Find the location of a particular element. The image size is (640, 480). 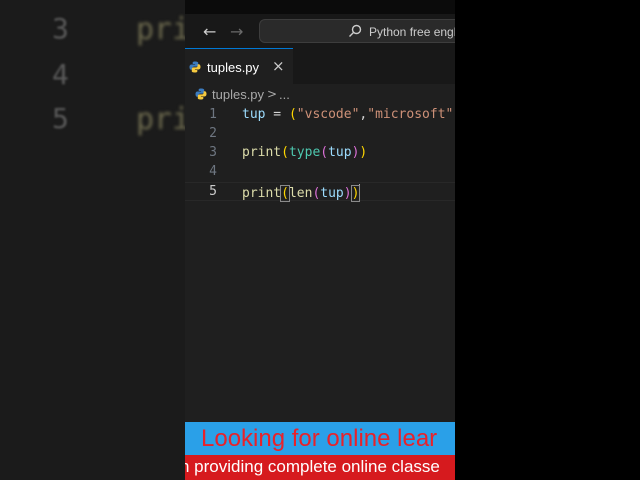

code-token: type is located at coordinates (304, 152).